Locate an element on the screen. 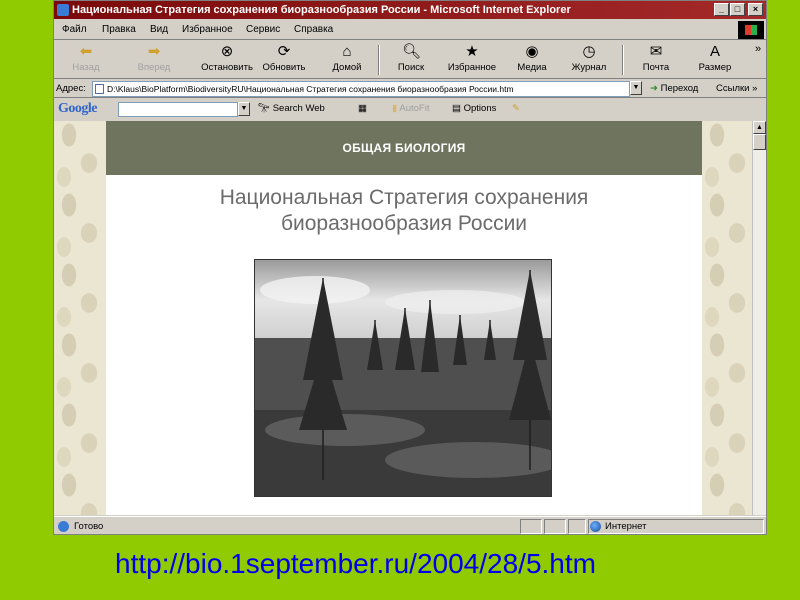 Image resolution: width=800 pixels, height=600 pixels. menu-help: Справка is located at coordinates (313, 30).